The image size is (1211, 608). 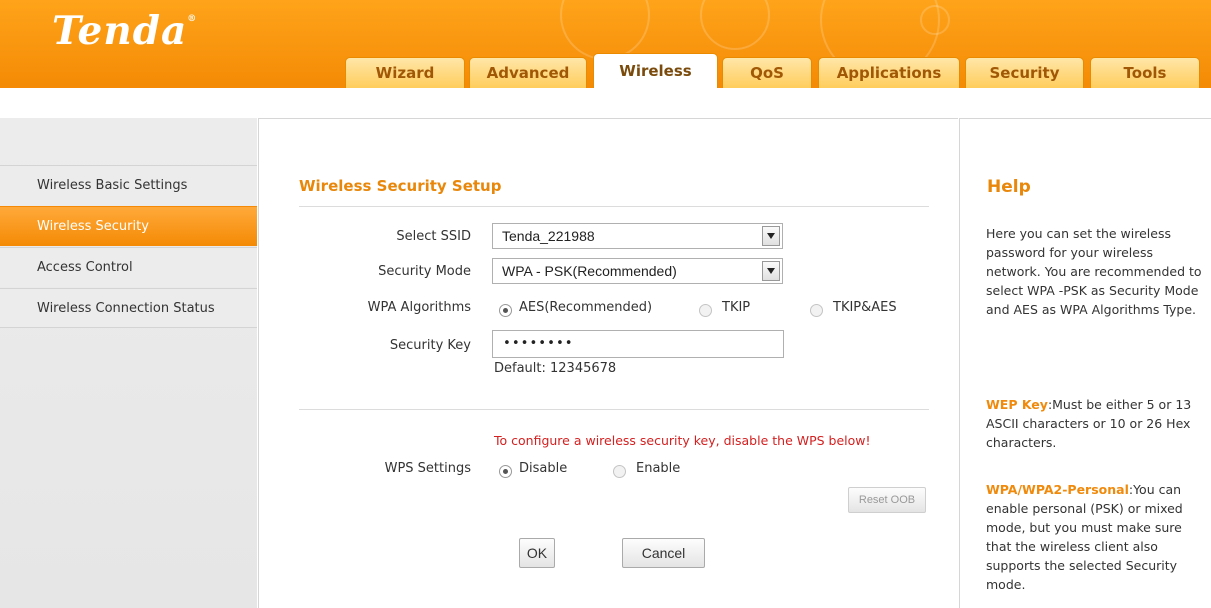 I want to click on sidebar-item-access-control: Access Control, so click(x=128, y=267).